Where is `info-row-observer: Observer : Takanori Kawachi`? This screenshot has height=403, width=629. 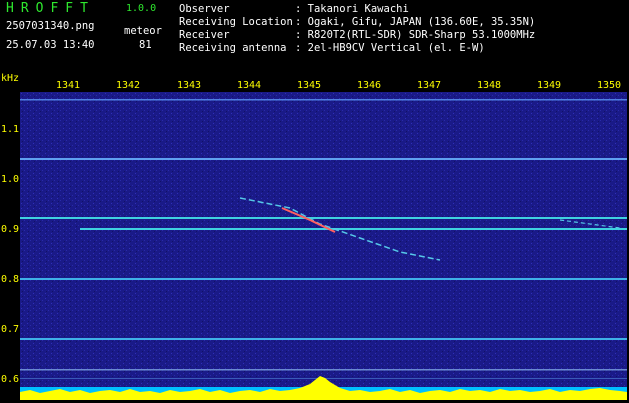 info-row-observer: Observer : Takanori Kawachi is located at coordinates (294, 9).